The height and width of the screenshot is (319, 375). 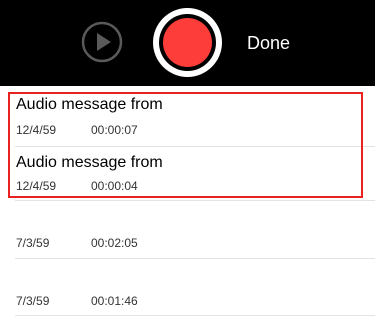 I want to click on play-circle-icon, so click(x=102, y=42).